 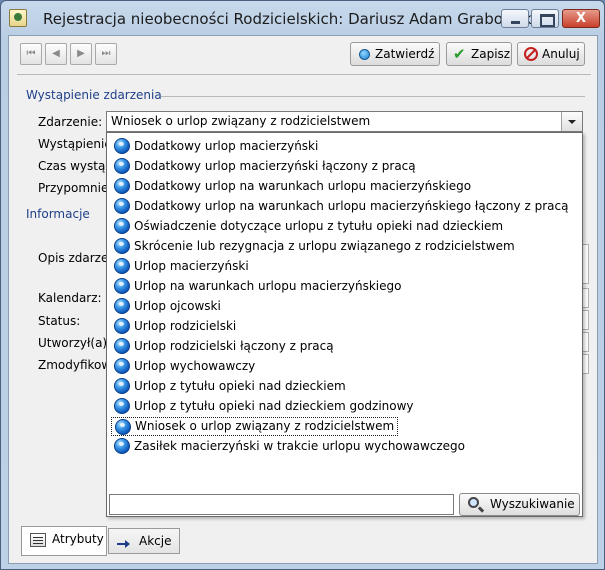 I want to click on minimize-button, so click(x=515, y=18).